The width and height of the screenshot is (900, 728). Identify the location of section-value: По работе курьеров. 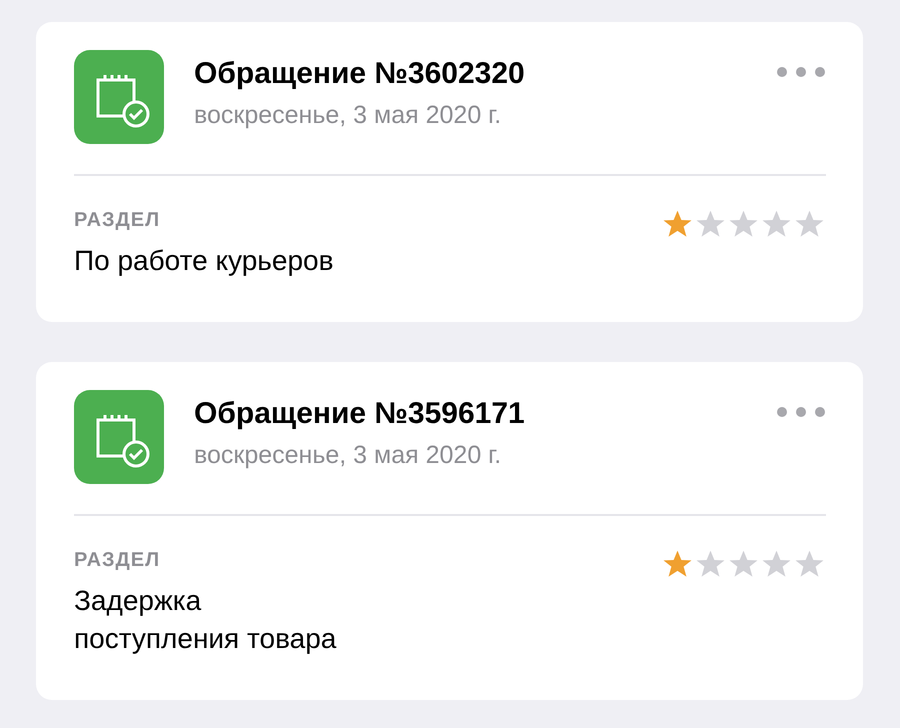
(204, 261).